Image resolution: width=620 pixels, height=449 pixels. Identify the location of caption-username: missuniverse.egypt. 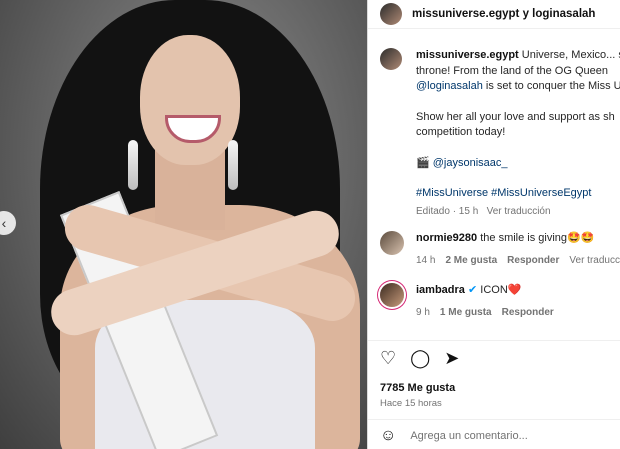
(467, 55).